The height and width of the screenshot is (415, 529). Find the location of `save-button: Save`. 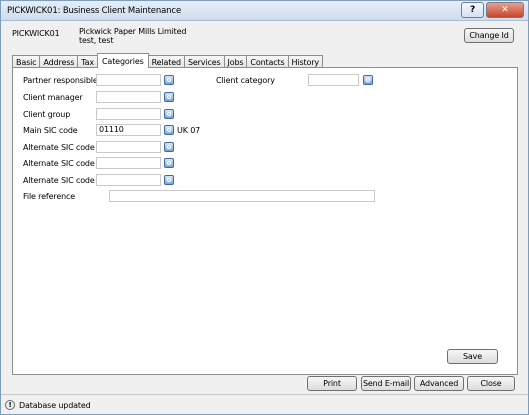

save-button: Save is located at coordinates (472, 356).